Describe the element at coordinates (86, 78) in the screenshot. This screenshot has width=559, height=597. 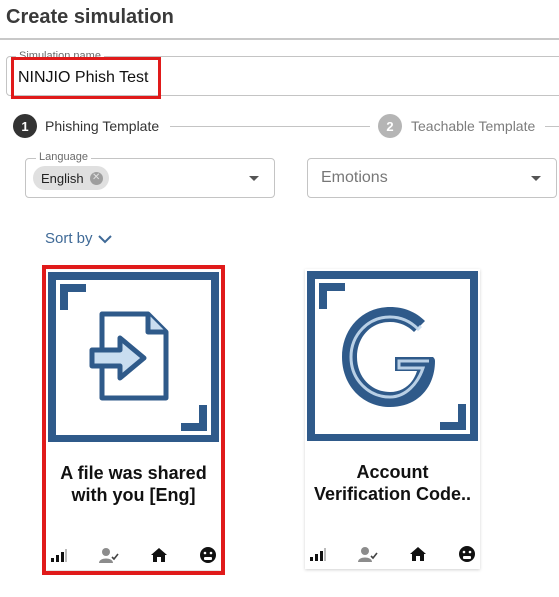
I see `name-highlight-box` at that location.